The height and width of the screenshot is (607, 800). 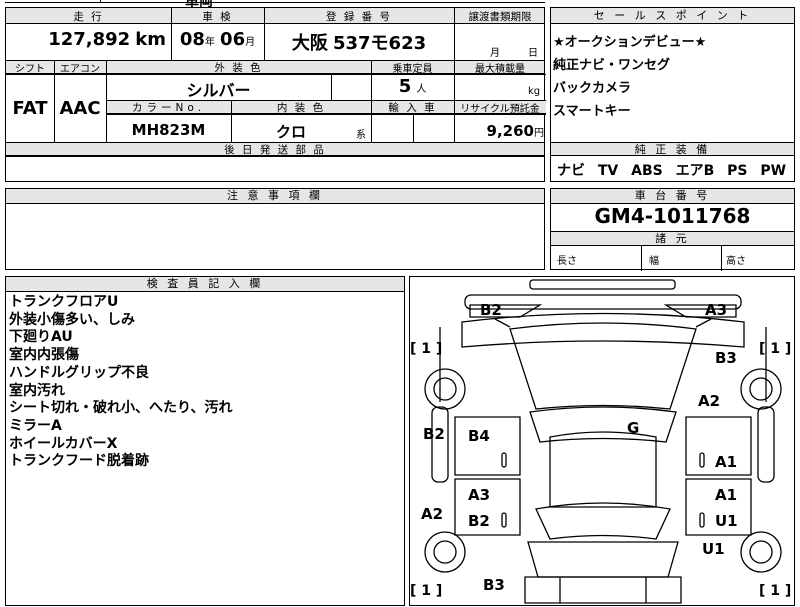 What do you see at coordinates (358, 17) in the screenshot?
I see `registration-header: 登 録 番 号` at bounding box center [358, 17].